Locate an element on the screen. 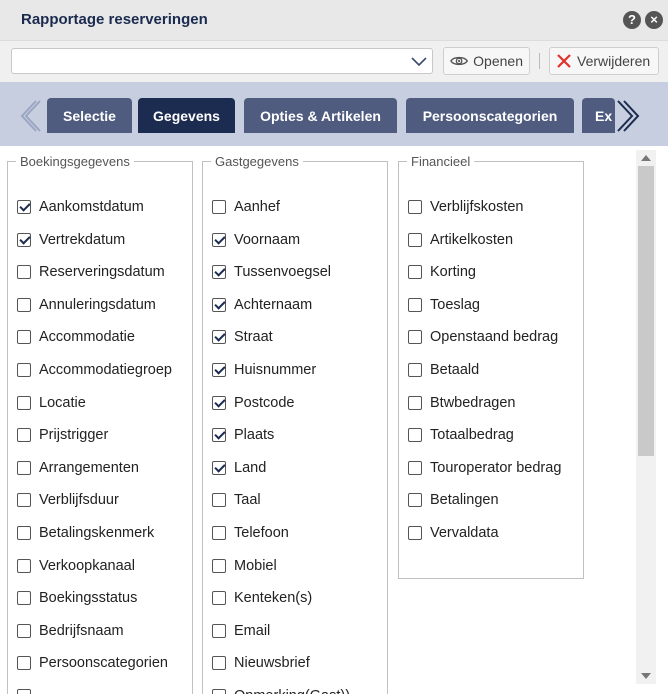 This screenshot has height=694, width=668. tab-selectie: Selectie is located at coordinates (89, 115).